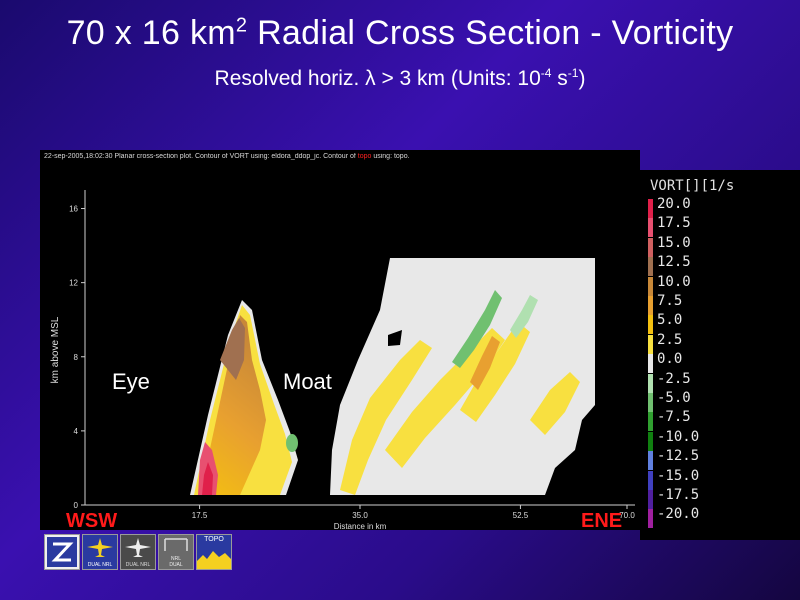  I want to click on moat-negative-patch, so click(292, 443).